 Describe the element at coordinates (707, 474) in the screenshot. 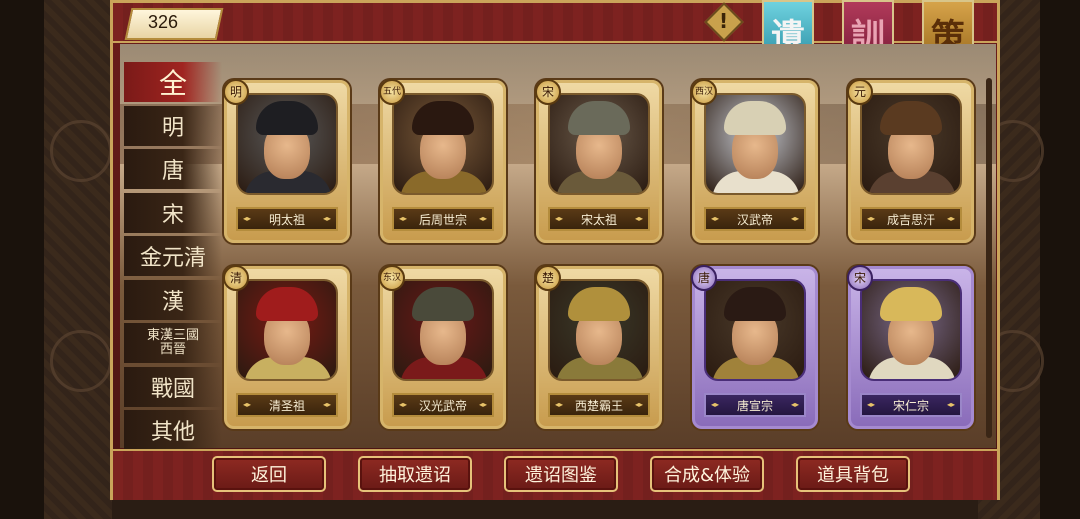

I see `compose-experience-button: 合成&体验` at that location.